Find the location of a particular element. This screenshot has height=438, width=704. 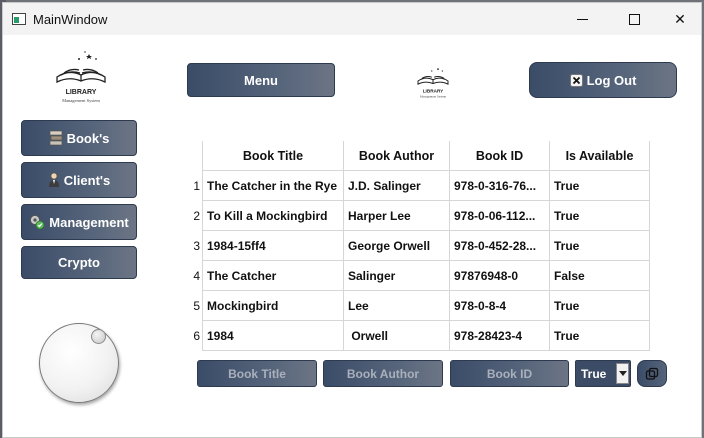

row-number: 3 is located at coordinates (196, 246).